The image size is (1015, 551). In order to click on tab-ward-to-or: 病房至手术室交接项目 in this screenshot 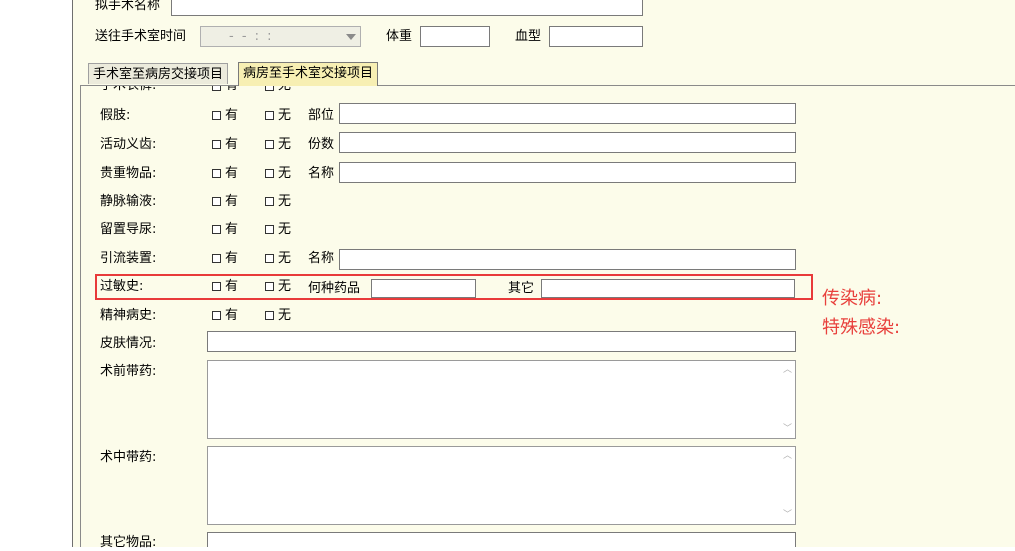, I will do `click(308, 74)`.